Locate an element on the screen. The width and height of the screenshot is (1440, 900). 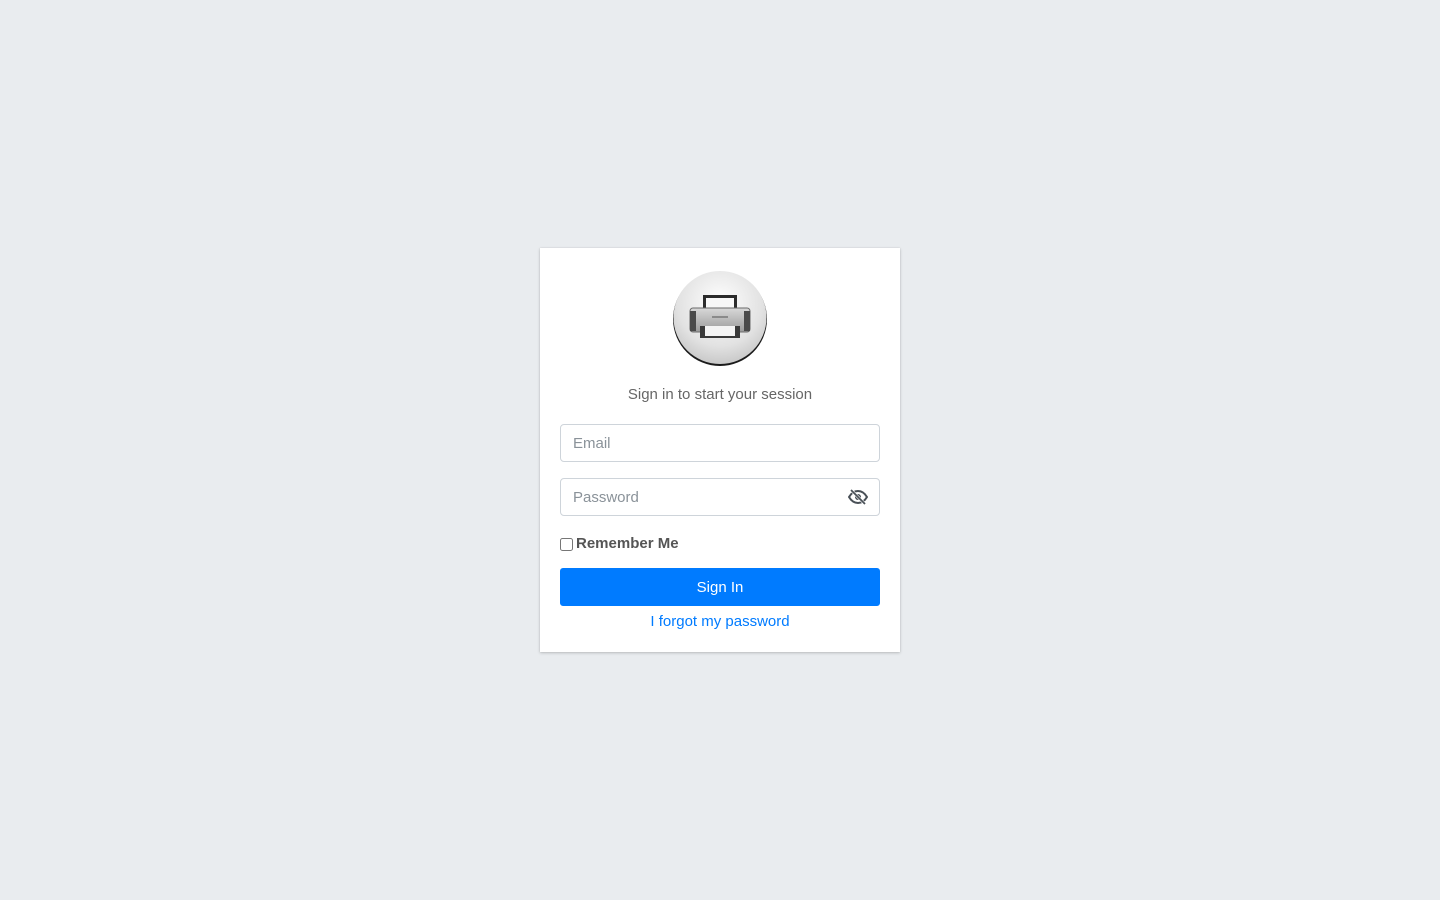
remember-me-row: Remember Me is located at coordinates (720, 544).